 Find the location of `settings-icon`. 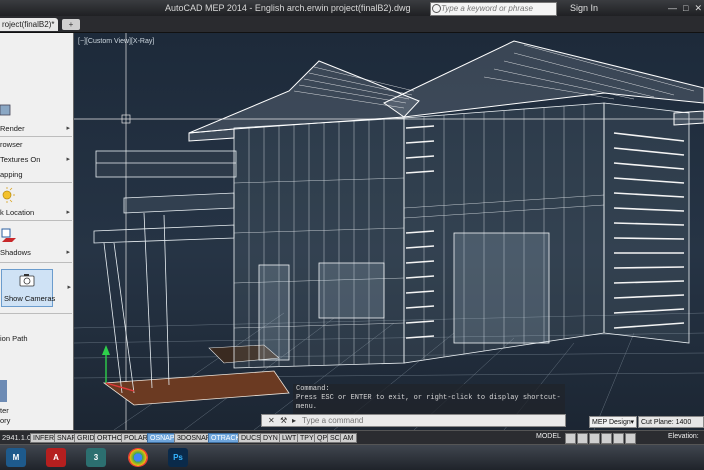

settings-icon is located at coordinates (630, 438).